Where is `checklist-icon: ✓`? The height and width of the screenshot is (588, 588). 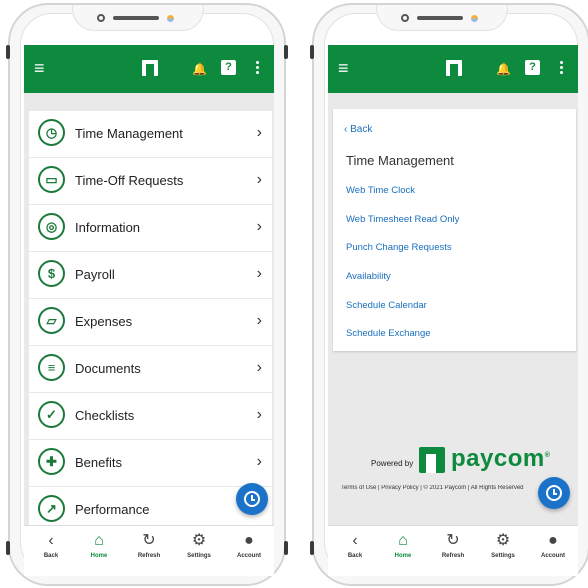
checklist-icon: ✓ is located at coordinates (51, 414).